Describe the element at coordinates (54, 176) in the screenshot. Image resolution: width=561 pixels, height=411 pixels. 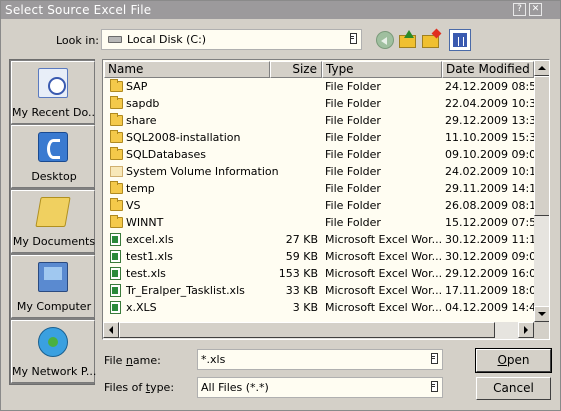
I see `place-label: Desktop` at that location.